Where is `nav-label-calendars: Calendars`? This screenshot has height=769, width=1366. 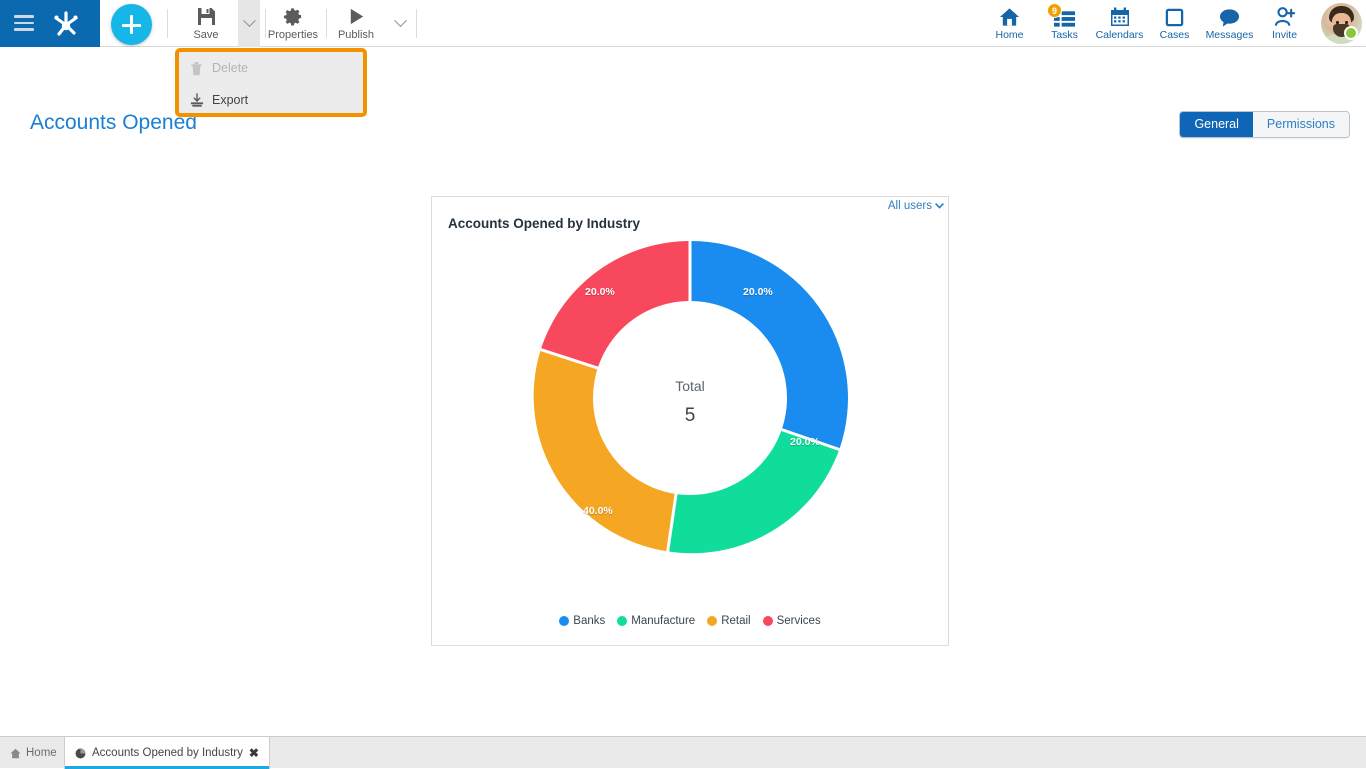
nav-label-calendars: Calendars is located at coordinates (1120, 35).